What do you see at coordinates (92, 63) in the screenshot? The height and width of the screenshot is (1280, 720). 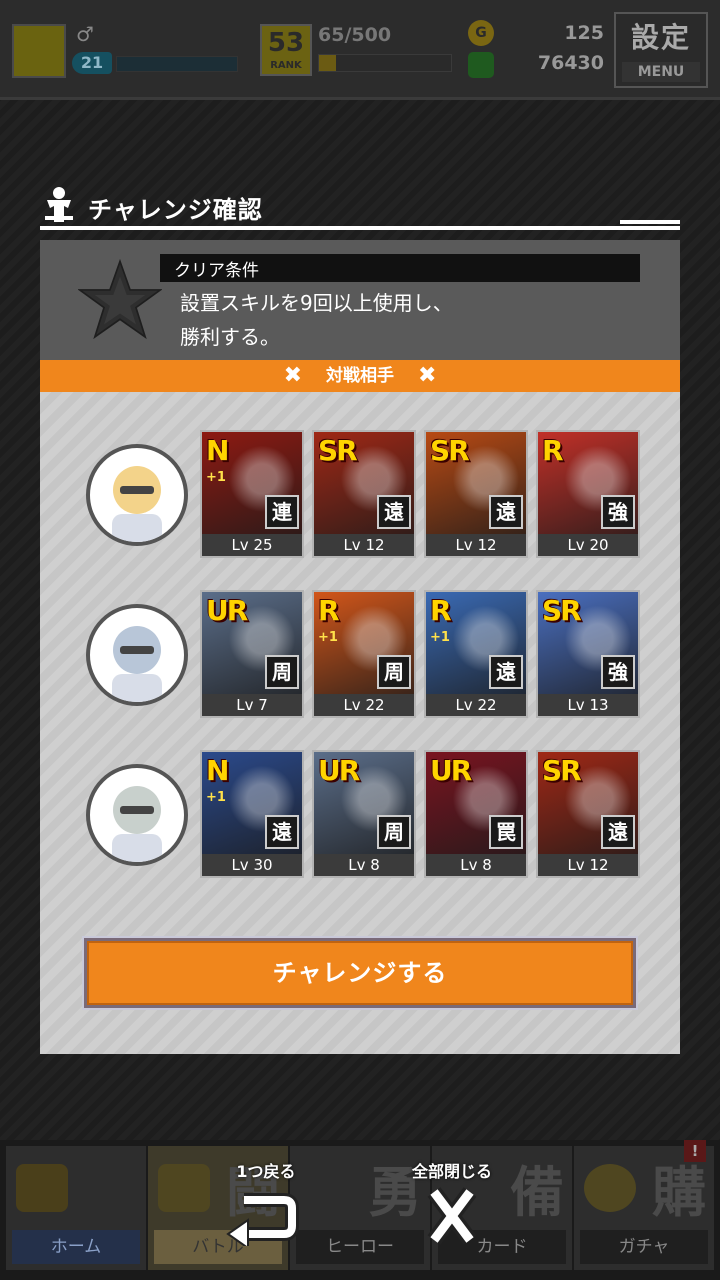 I see `player-level-badge: 21` at bounding box center [92, 63].